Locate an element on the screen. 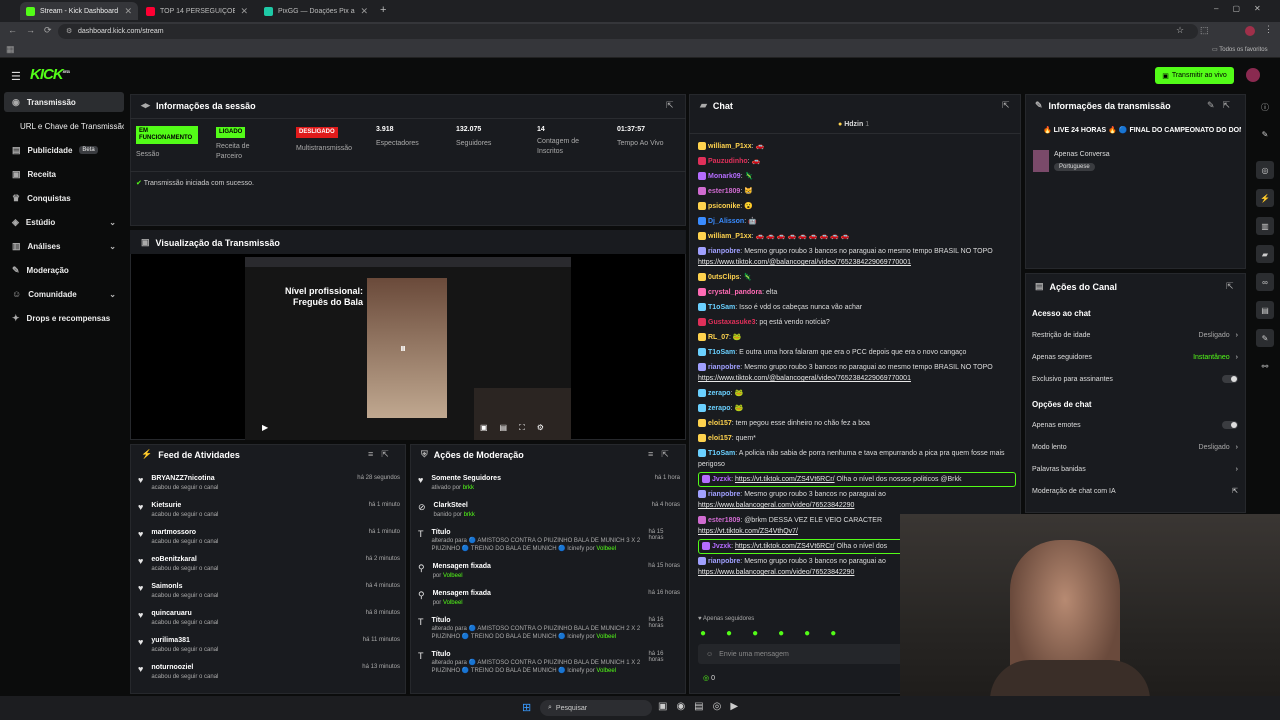 This screenshot has width=1280, height=720. rail-wrench-icon: ✎ is located at coordinates (1265, 338).